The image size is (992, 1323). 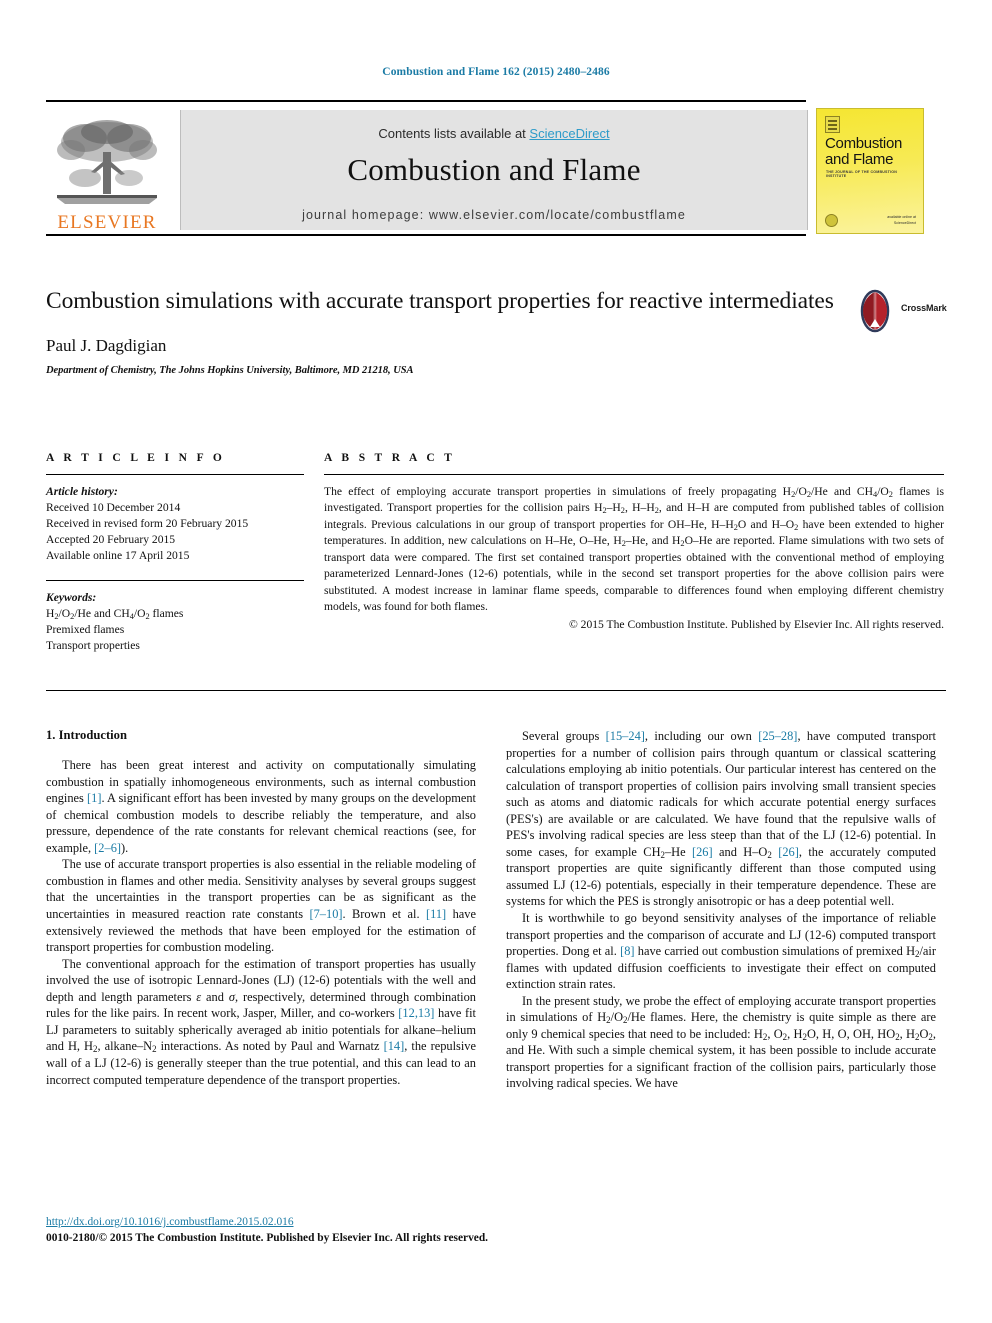 I want to click on history-item: Available online 17 April 2015, so click(x=118, y=555).